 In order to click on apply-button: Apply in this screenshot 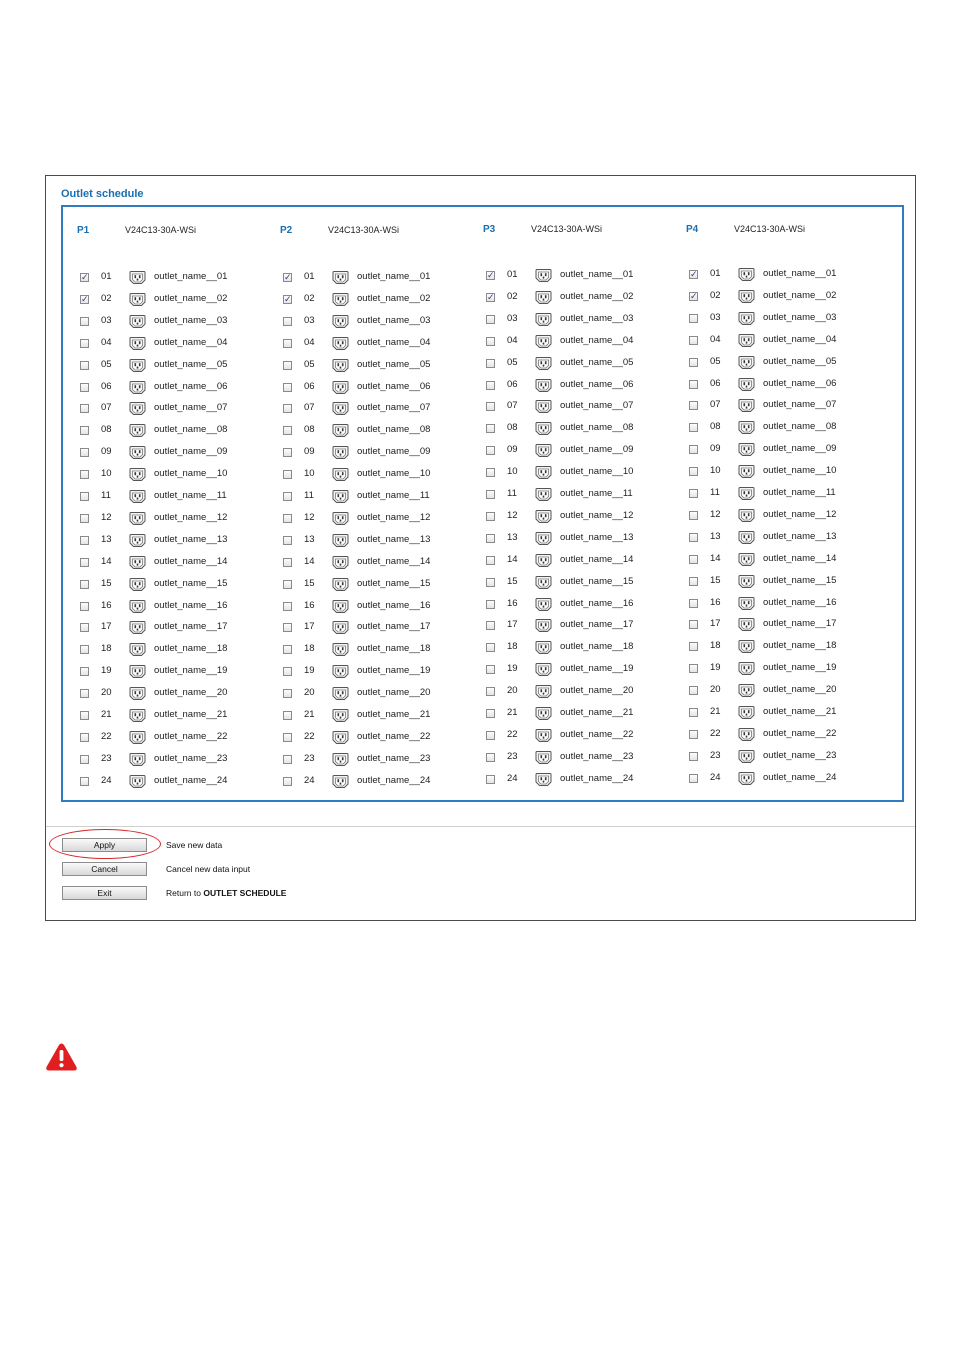, I will do `click(104, 845)`.